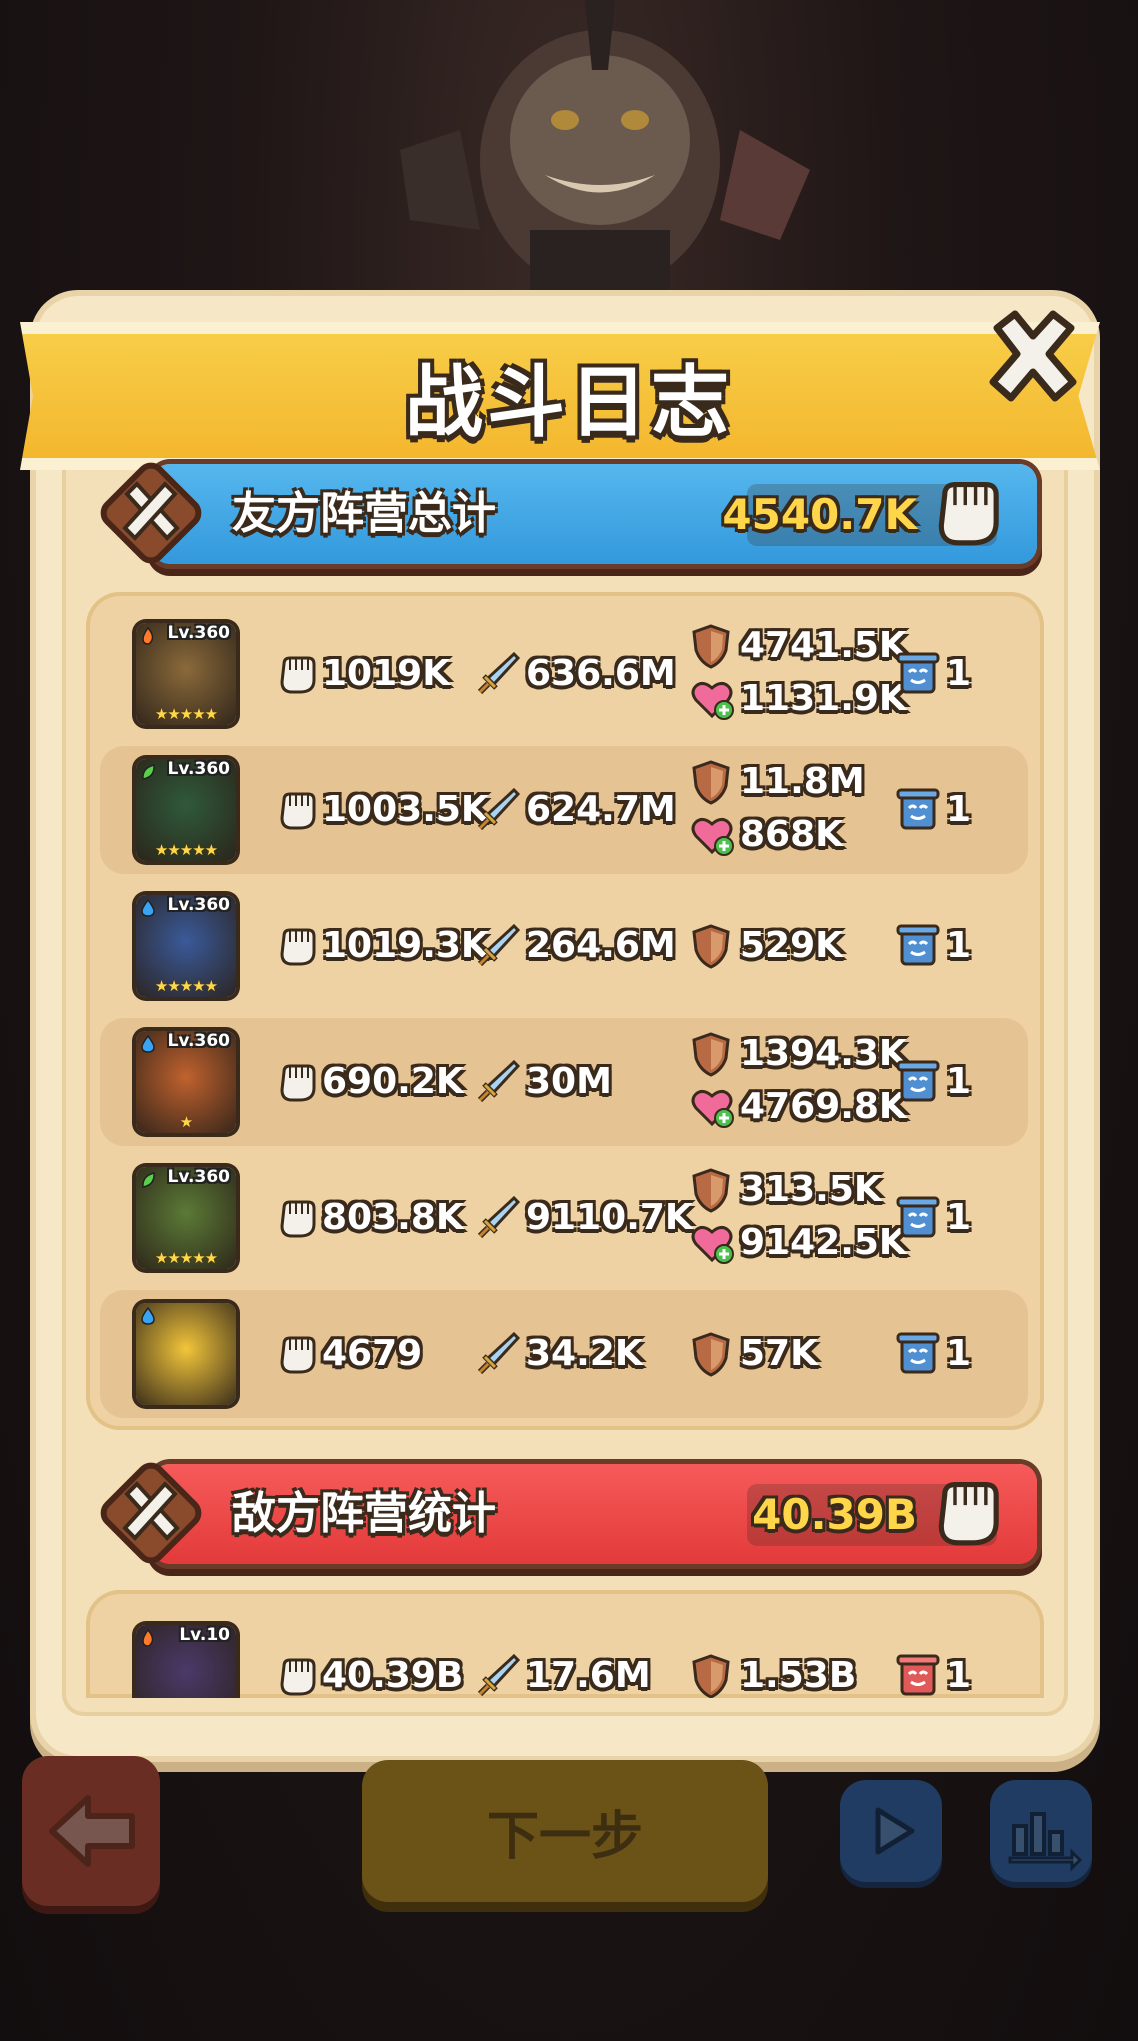  Describe the element at coordinates (186, 1661) in the screenshot. I see `hero-portrait: Lv.10` at that location.